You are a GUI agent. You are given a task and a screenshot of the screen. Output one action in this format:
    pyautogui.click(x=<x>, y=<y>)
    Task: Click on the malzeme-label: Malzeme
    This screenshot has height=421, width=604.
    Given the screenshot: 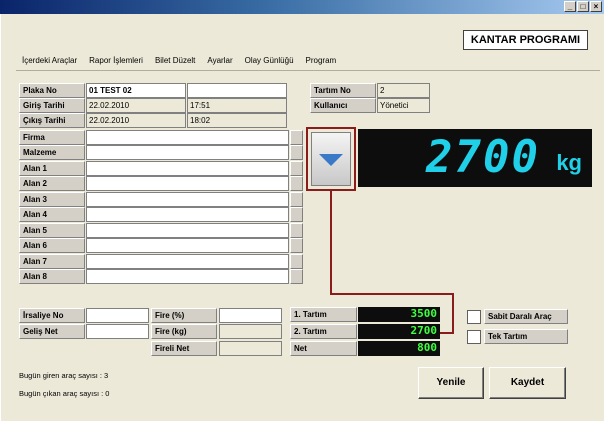 What is the action you would take?
    pyautogui.click(x=52, y=152)
    